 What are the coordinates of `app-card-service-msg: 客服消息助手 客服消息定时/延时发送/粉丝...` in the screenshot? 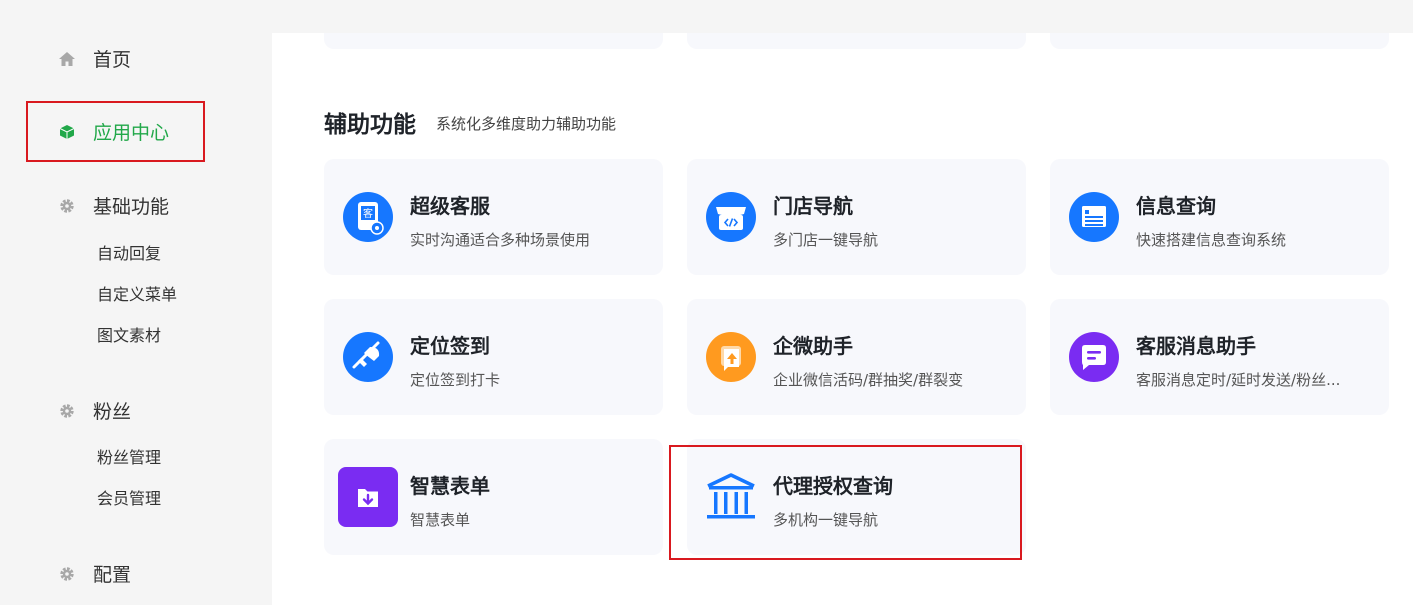 It's located at (1219, 357).